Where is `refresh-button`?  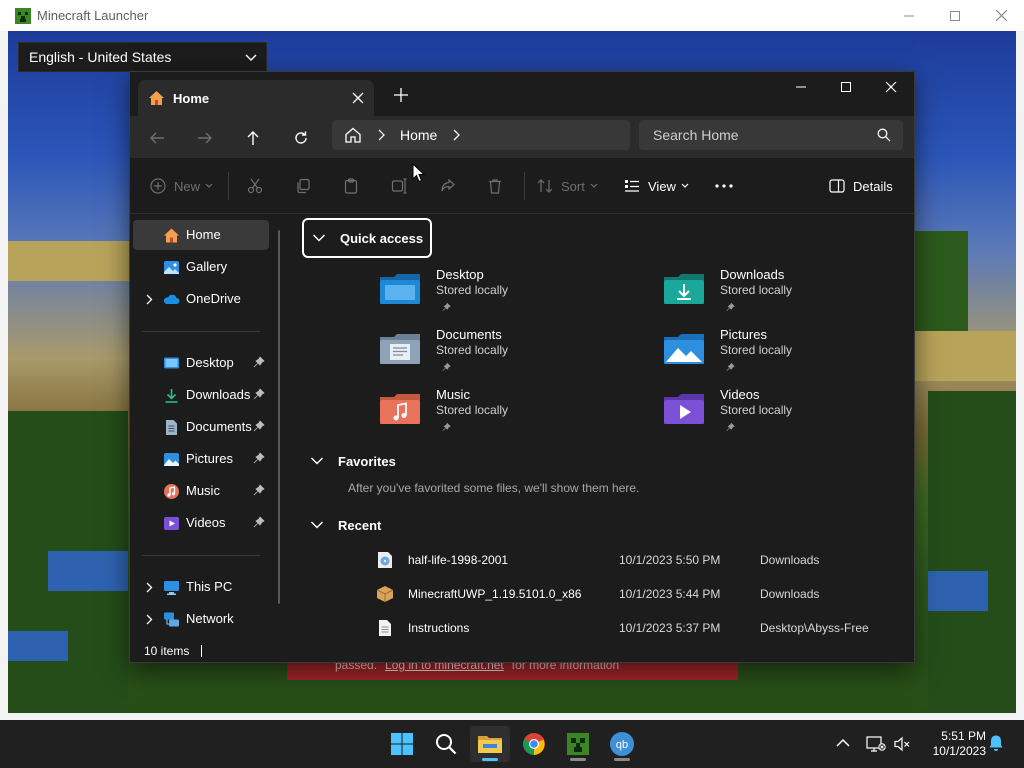
refresh-button is located at coordinates (301, 138).